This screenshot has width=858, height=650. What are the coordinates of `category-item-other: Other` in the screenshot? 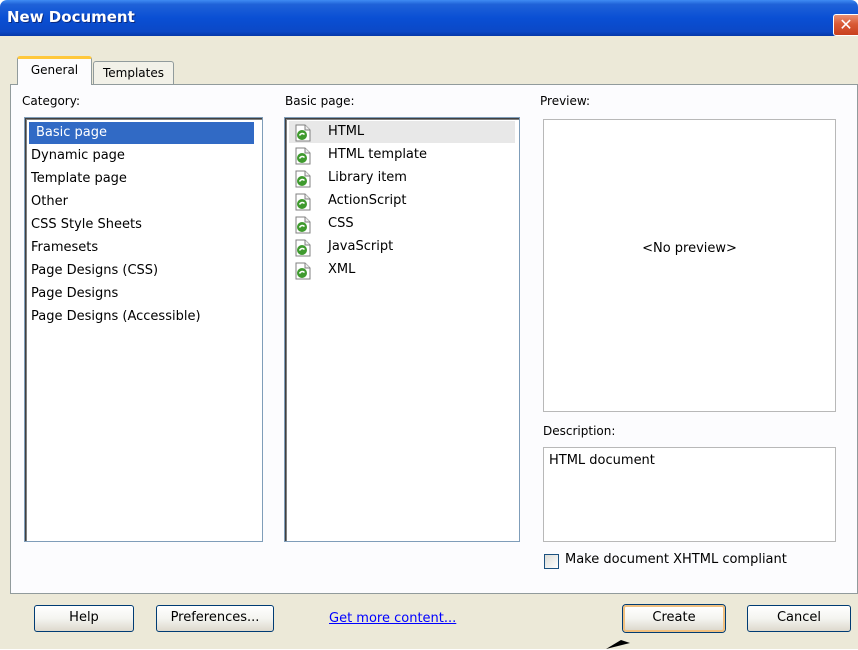 It's located at (49, 202).